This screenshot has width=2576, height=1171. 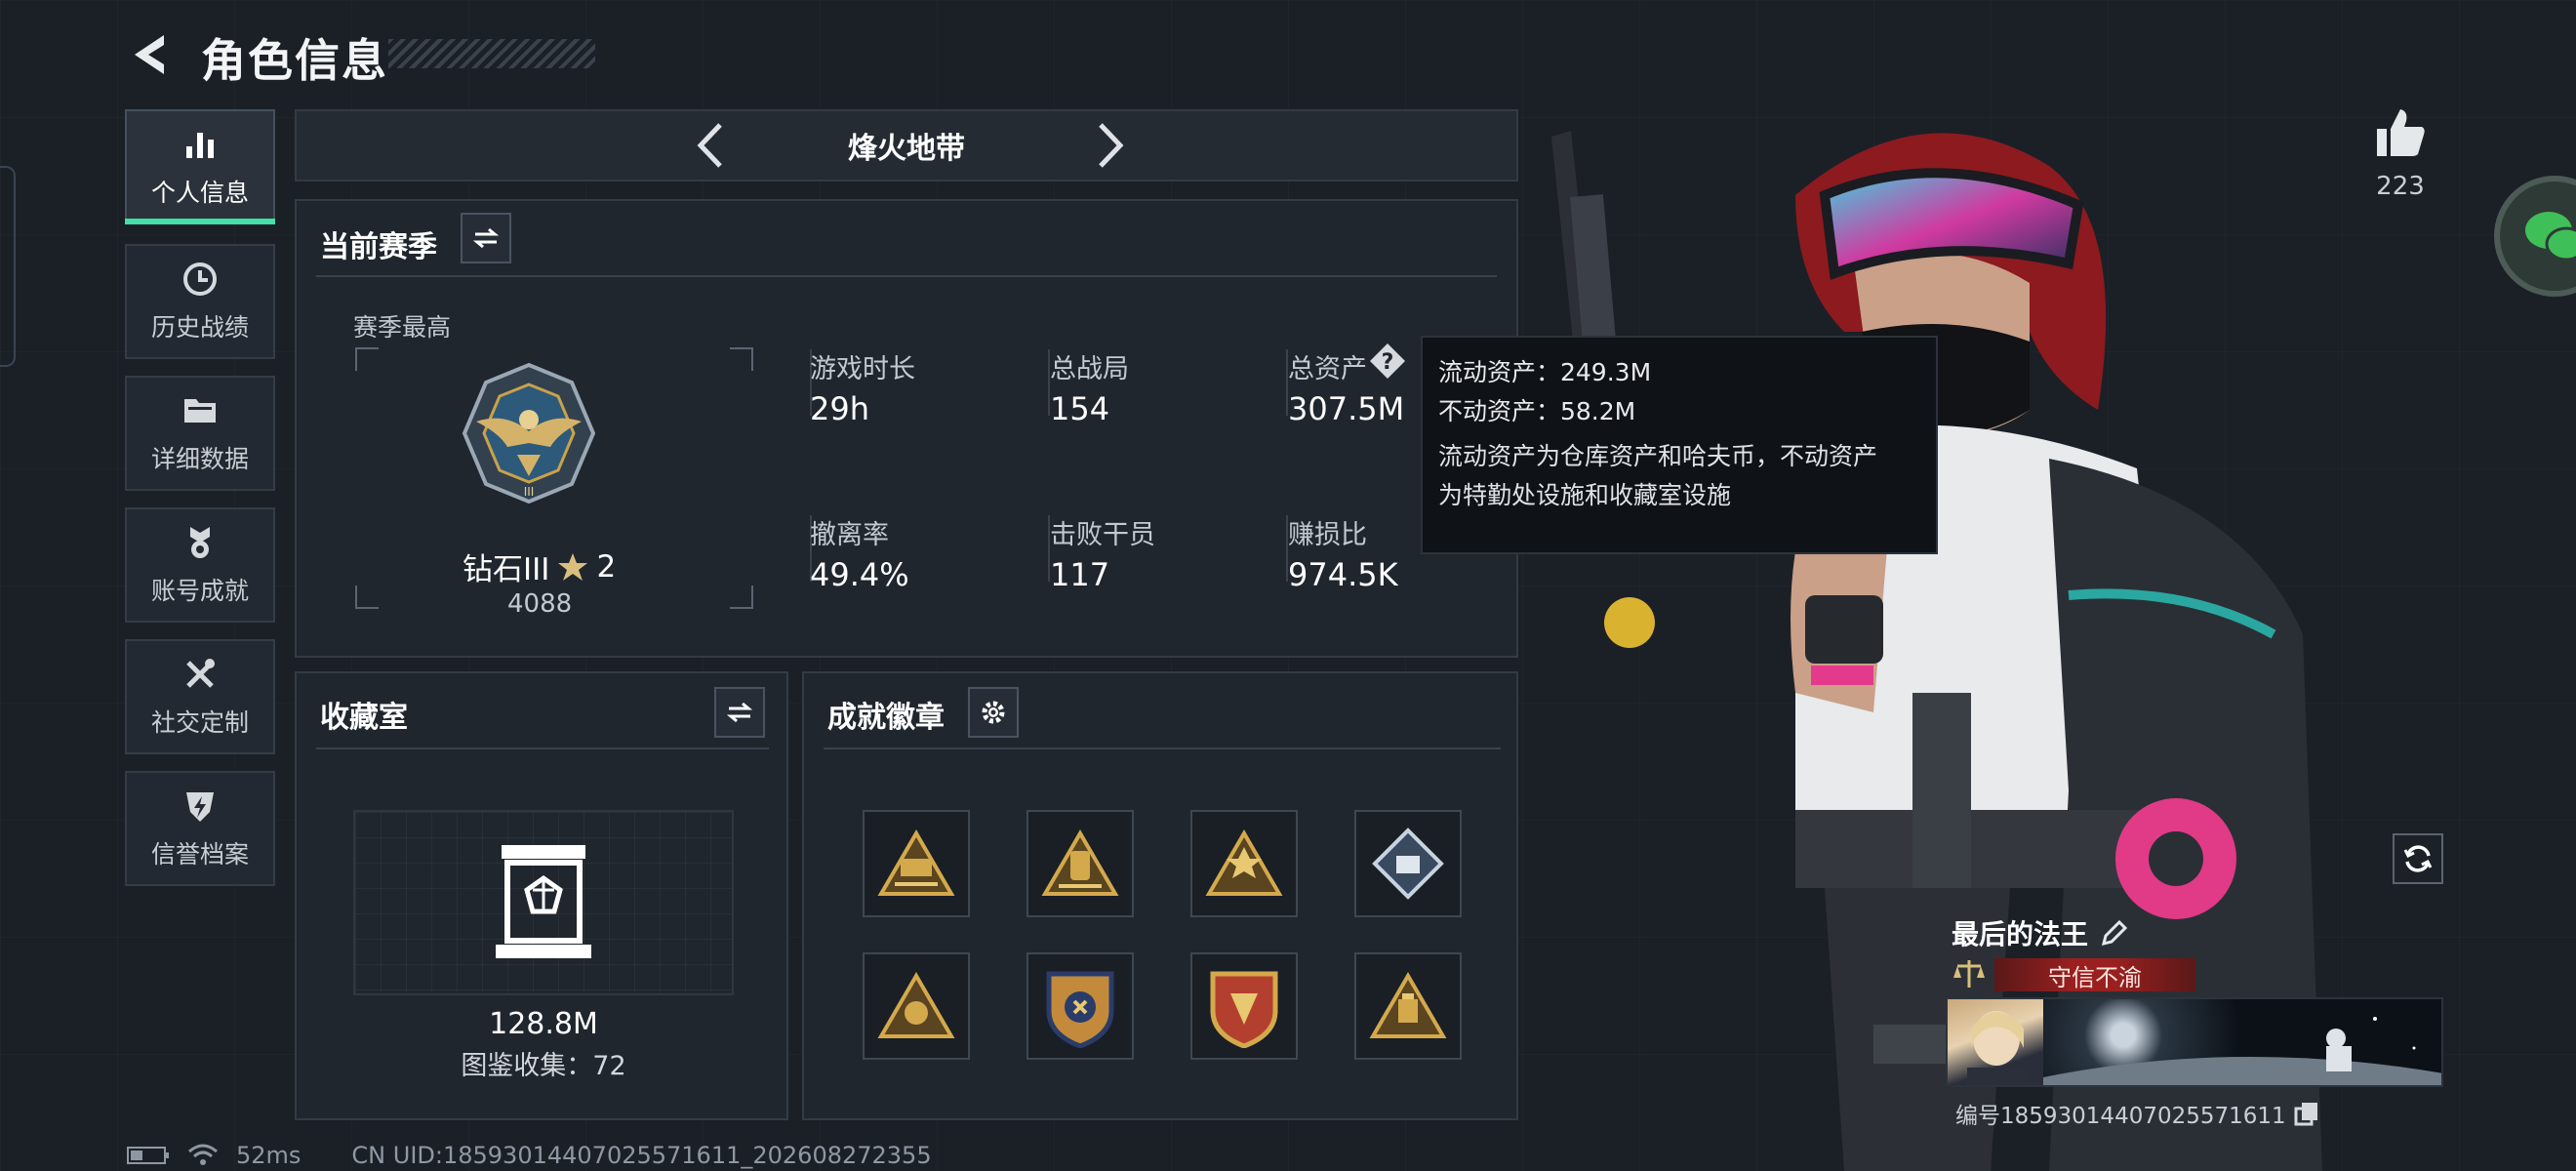 What do you see at coordinates (886, 718) in the screenshot?
I see `achievements-panel-title: 成就徽章` at bounding box center [886, 718].